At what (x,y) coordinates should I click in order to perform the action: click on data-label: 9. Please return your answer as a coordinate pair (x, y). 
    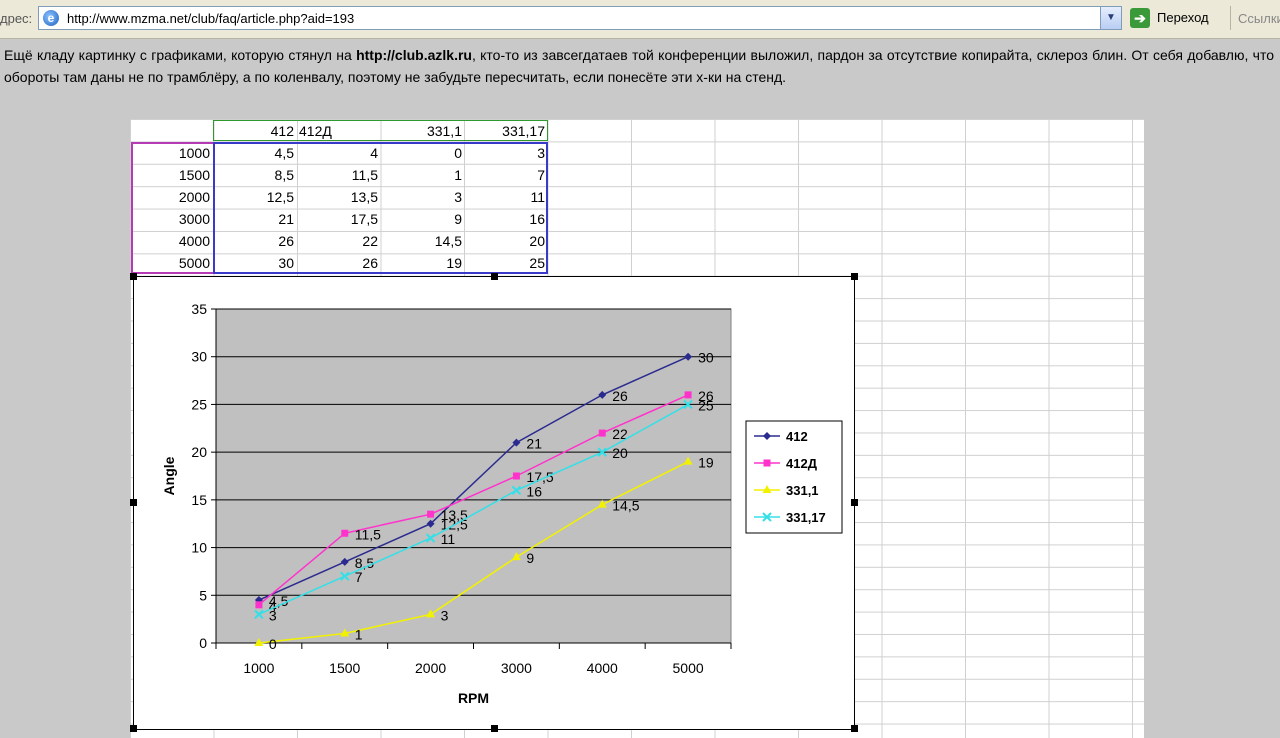
    Looking at the image, I should click on (530, 558).